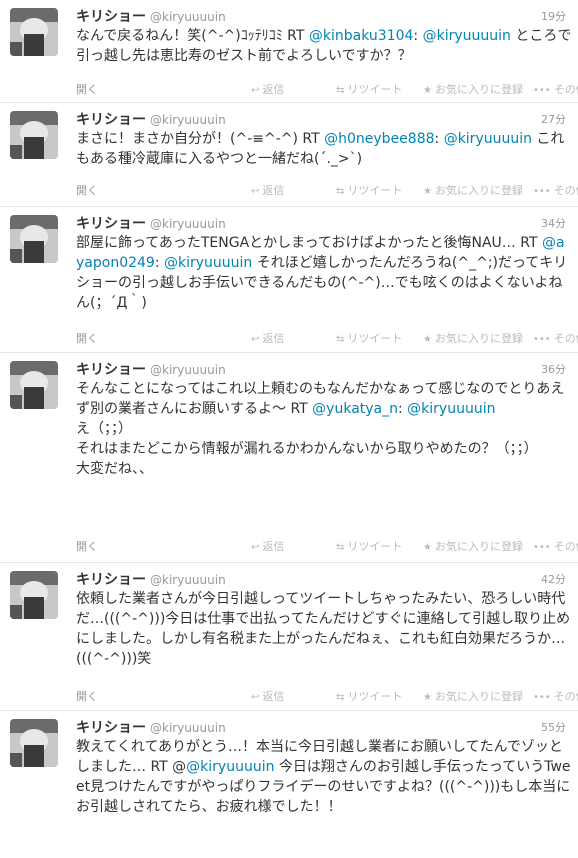  What do you see at coordinates (553, 223) in the screenshot?
I see `tweet-timestamp: 34分` at bounding box center [553, 223].